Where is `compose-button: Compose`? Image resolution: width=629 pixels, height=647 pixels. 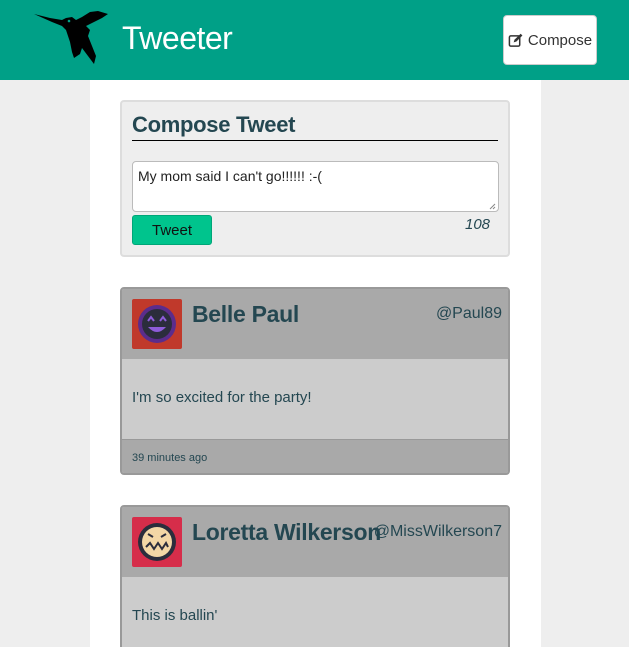
compose-button: Compose is located at coordinates (550, 40).